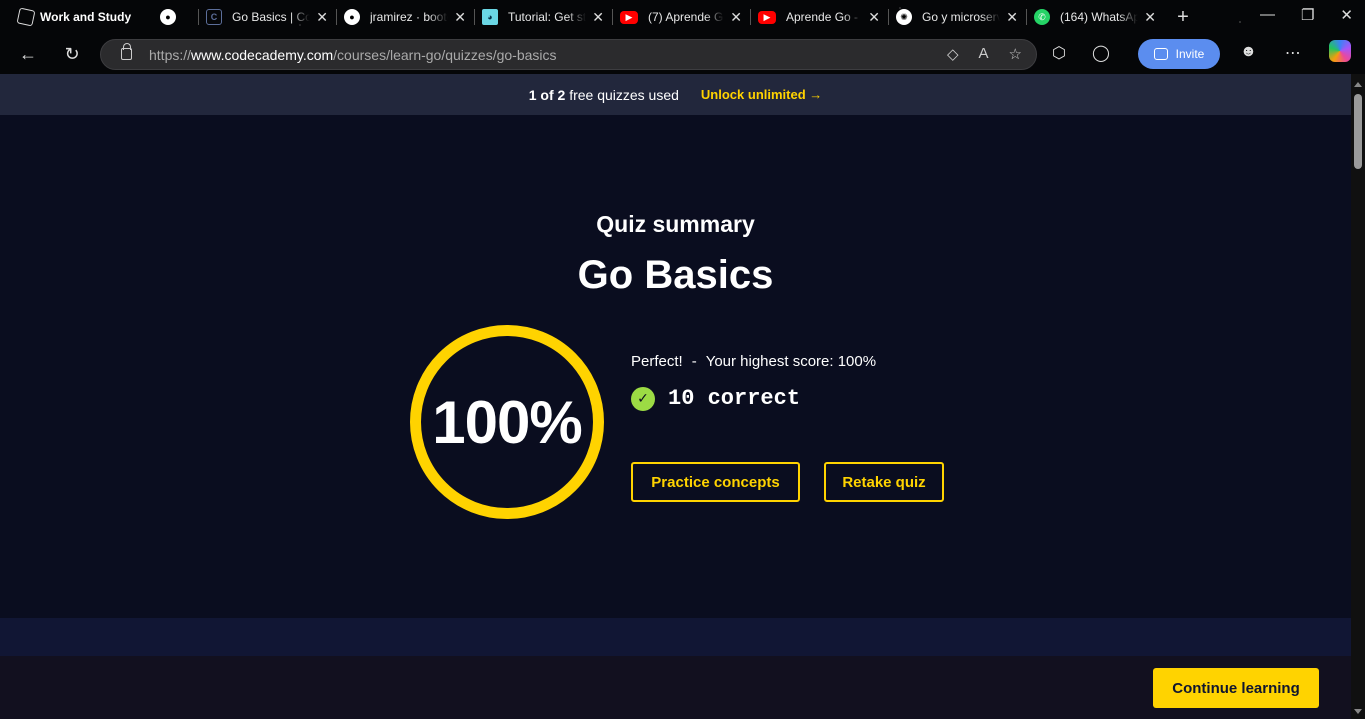 The image size is (1365, 719). Describe the element at coordinates (715, 482) in the screenshot. I see `practice-concepts-button: Practice concepts` at that location.